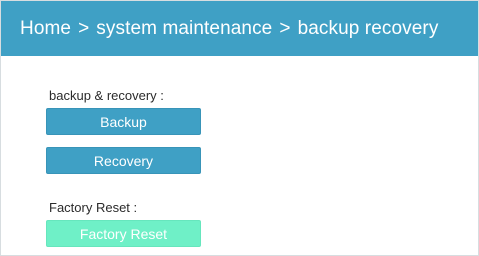  What do you see at coordinates (184, 29) in the screenshot?
I see `breadcrumb-system-maintenance: system maintenance` at bounding box center [184, 29].